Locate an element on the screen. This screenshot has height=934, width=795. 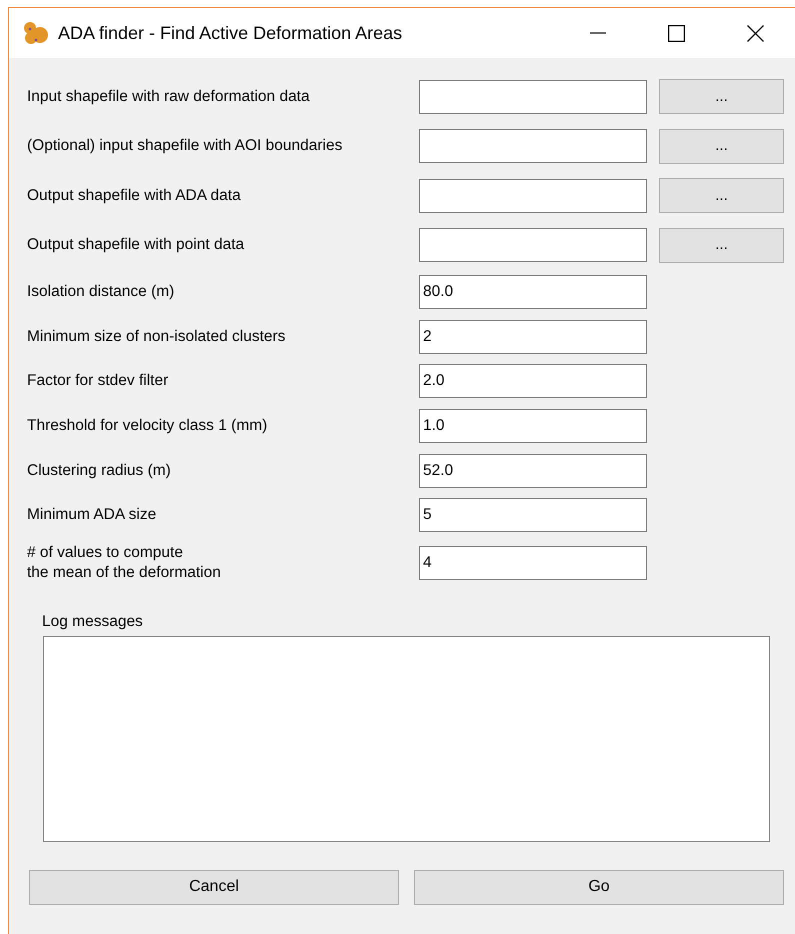
input-field: 1.0 is located at coordinates (533, 426).